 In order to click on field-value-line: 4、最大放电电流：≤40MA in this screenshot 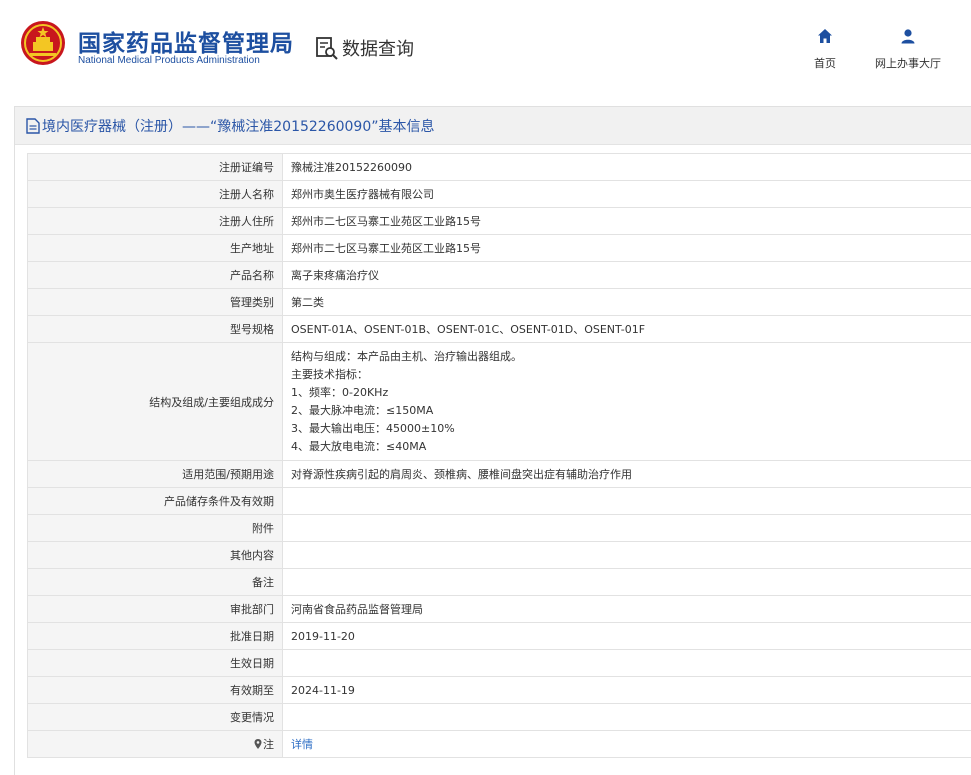, I will do `click(359, 446)`.